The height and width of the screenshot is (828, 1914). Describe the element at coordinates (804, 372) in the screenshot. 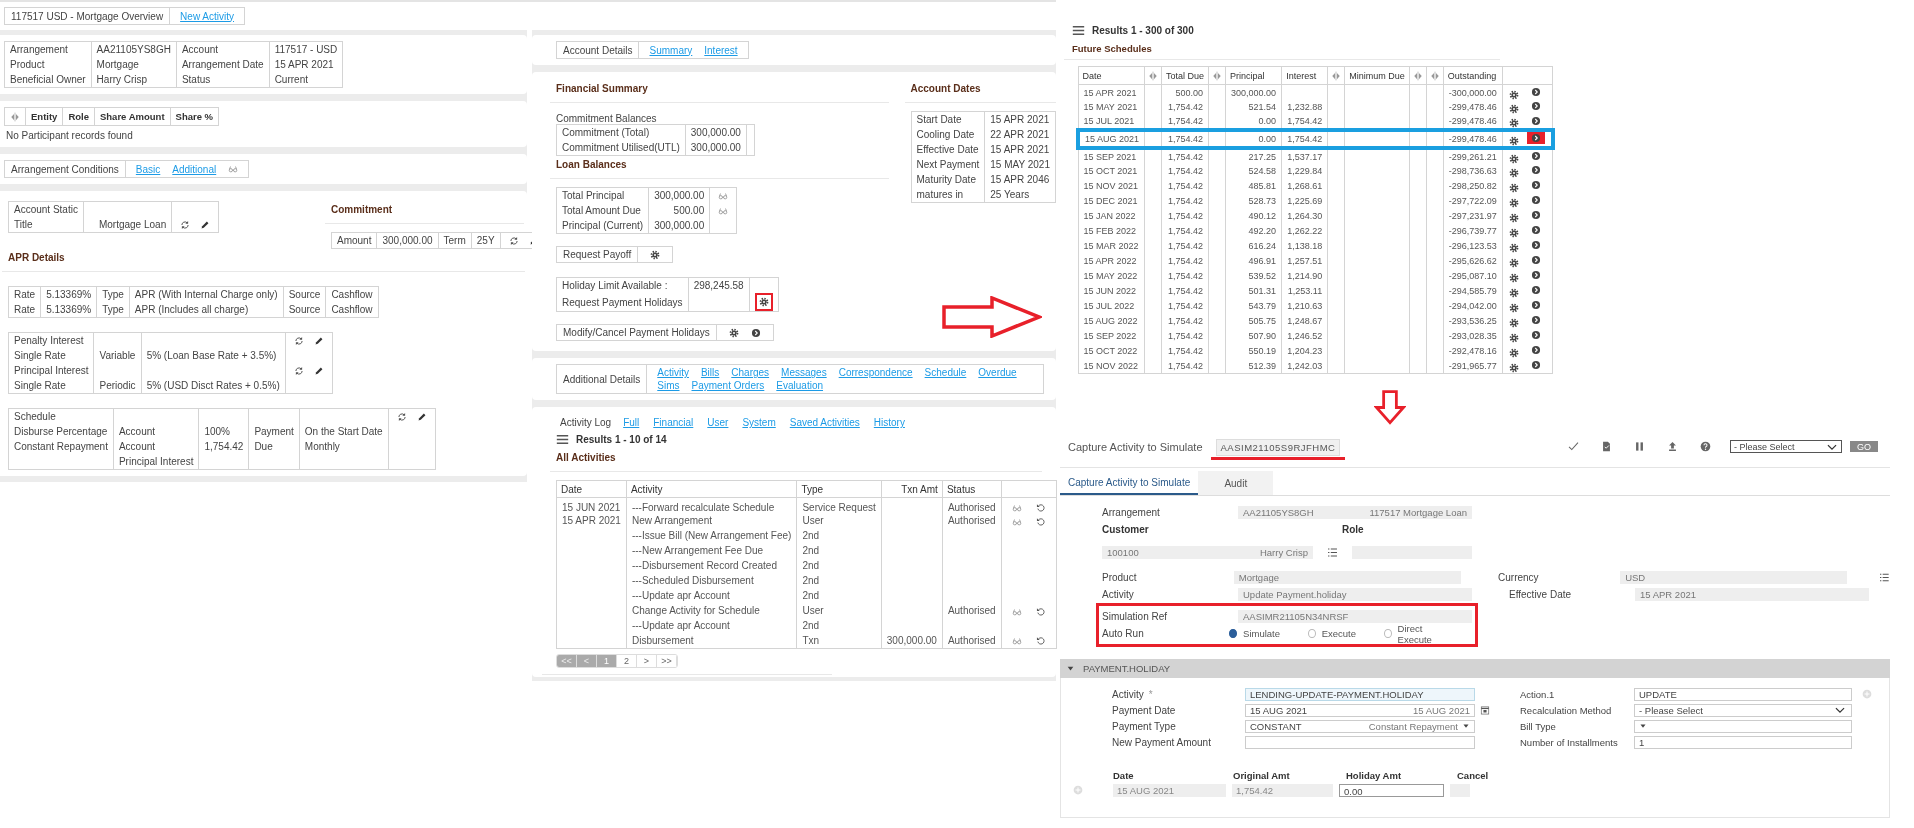

I see `tab-link: Messages` at that location.